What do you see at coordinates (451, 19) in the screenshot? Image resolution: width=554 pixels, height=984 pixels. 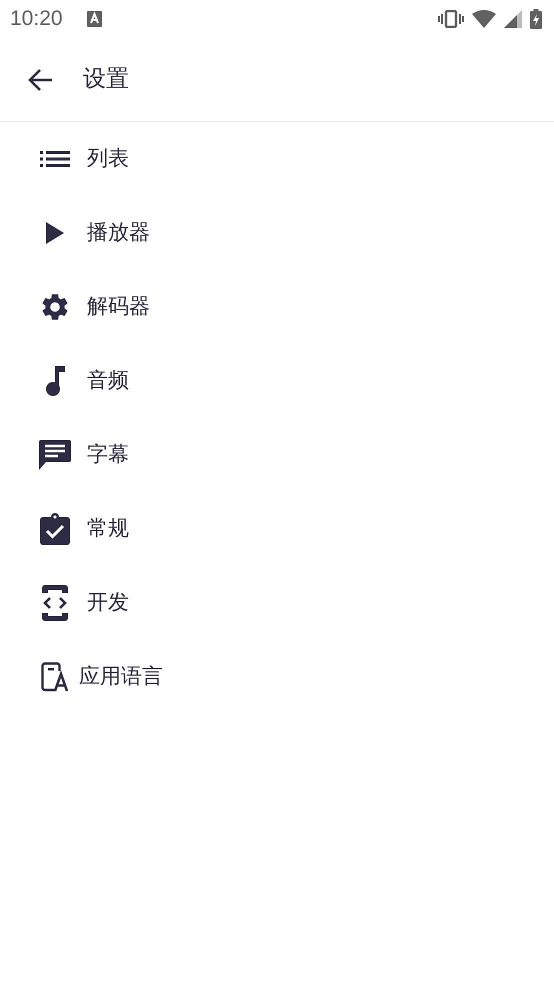 I see `vibrate-icon` at bounding box center [451, 19].